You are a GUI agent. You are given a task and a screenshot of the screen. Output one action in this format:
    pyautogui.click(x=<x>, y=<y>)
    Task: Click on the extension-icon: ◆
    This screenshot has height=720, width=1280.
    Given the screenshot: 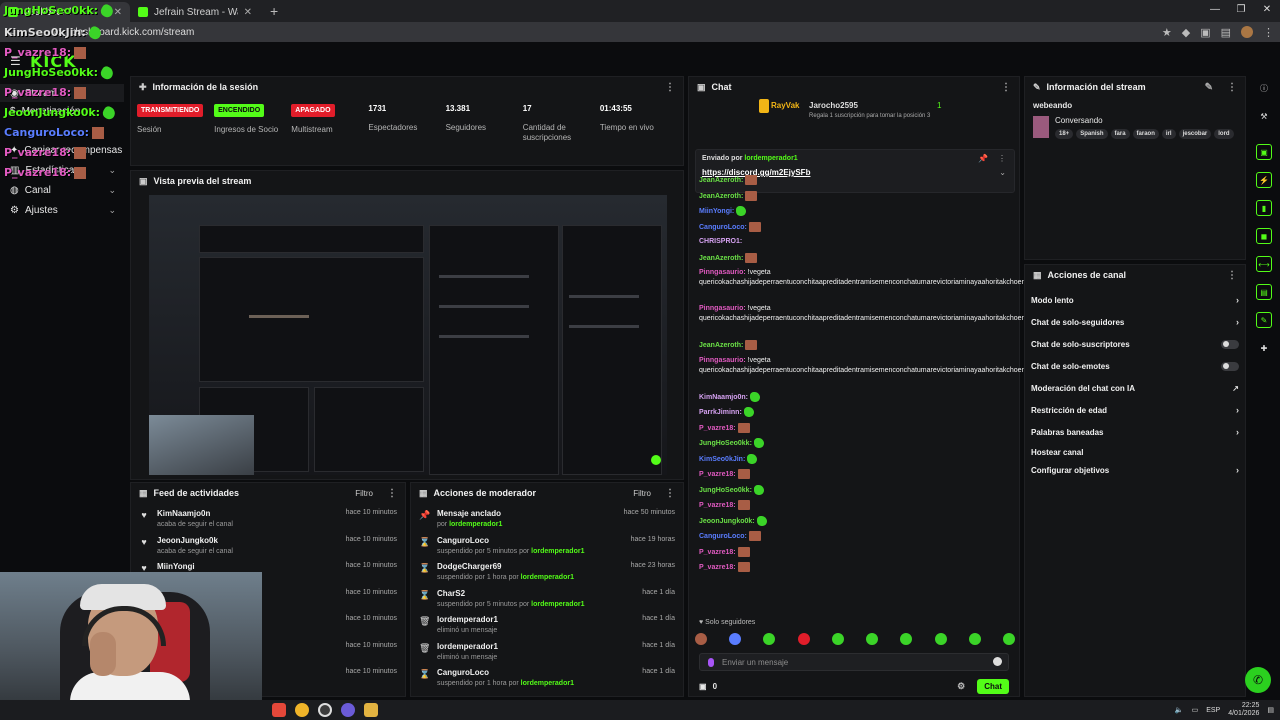 What is the action you would take?
    pyautogui.click(x=1186, y=32)
    